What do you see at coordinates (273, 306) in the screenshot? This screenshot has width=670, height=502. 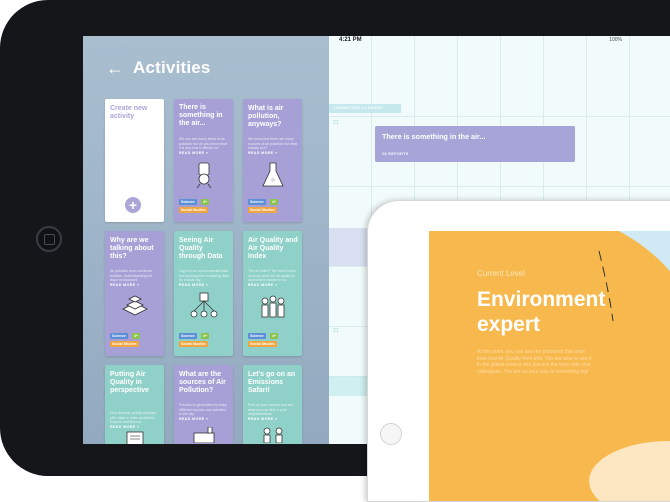 I see `crowd-illustration-icon` at bounding box center [273, 306].